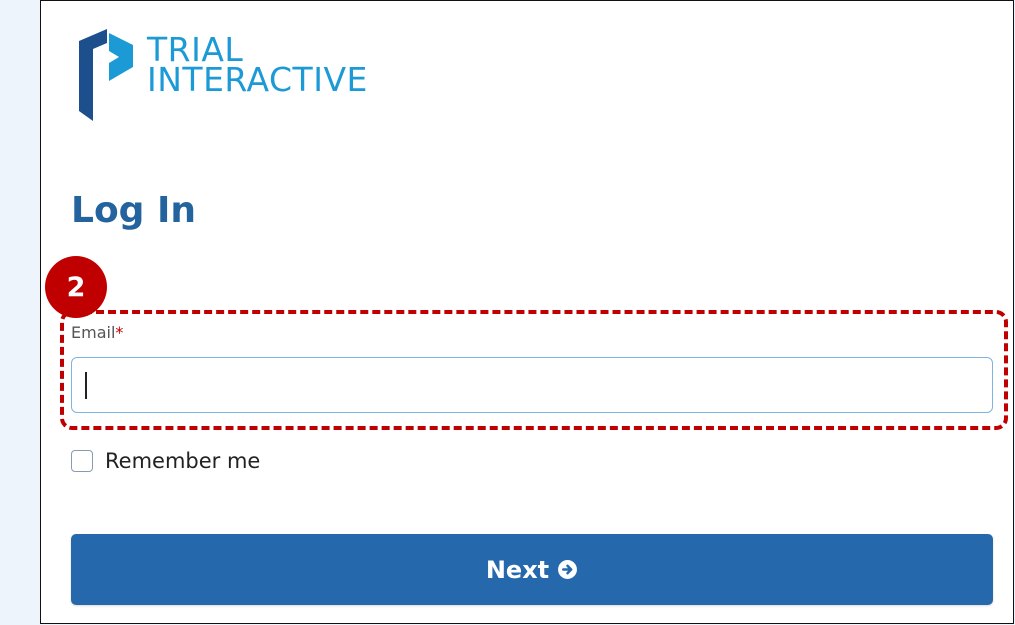 Image resolution: width=1015 pixels, height=625 pixels. I want to click on remember-me-checkbox-row: Remember me, so click(165, 461).